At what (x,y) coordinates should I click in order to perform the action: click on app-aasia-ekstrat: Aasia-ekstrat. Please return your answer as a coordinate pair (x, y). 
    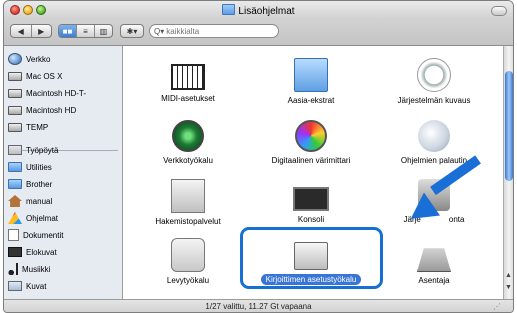
    Looking at the image, I should click on (311, 81).